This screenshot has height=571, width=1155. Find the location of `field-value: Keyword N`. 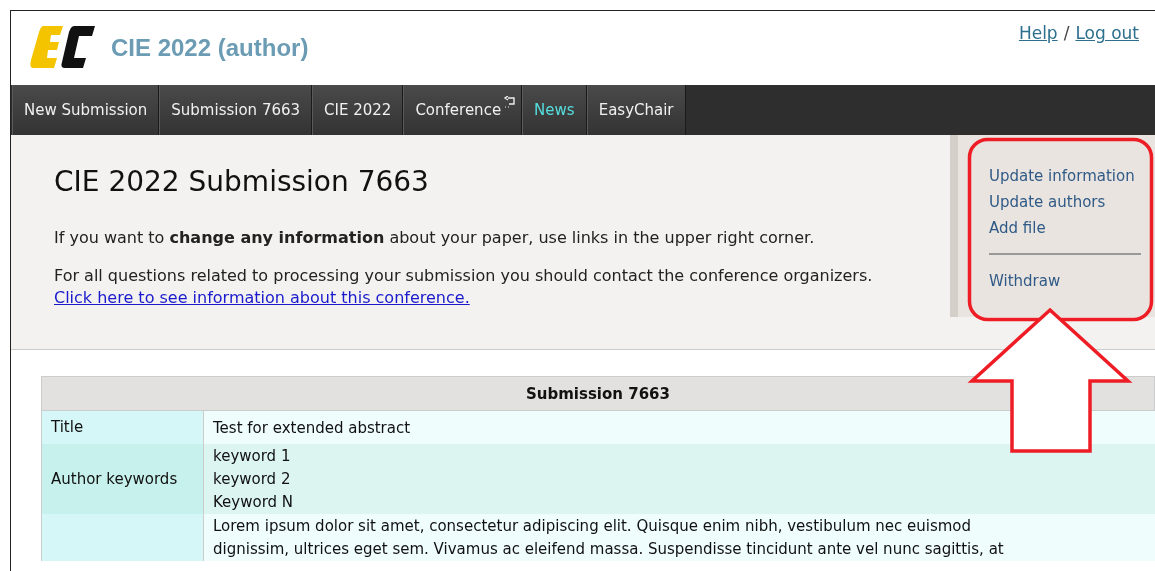

field-value: Keyword N is located at coordinates (254, 502).